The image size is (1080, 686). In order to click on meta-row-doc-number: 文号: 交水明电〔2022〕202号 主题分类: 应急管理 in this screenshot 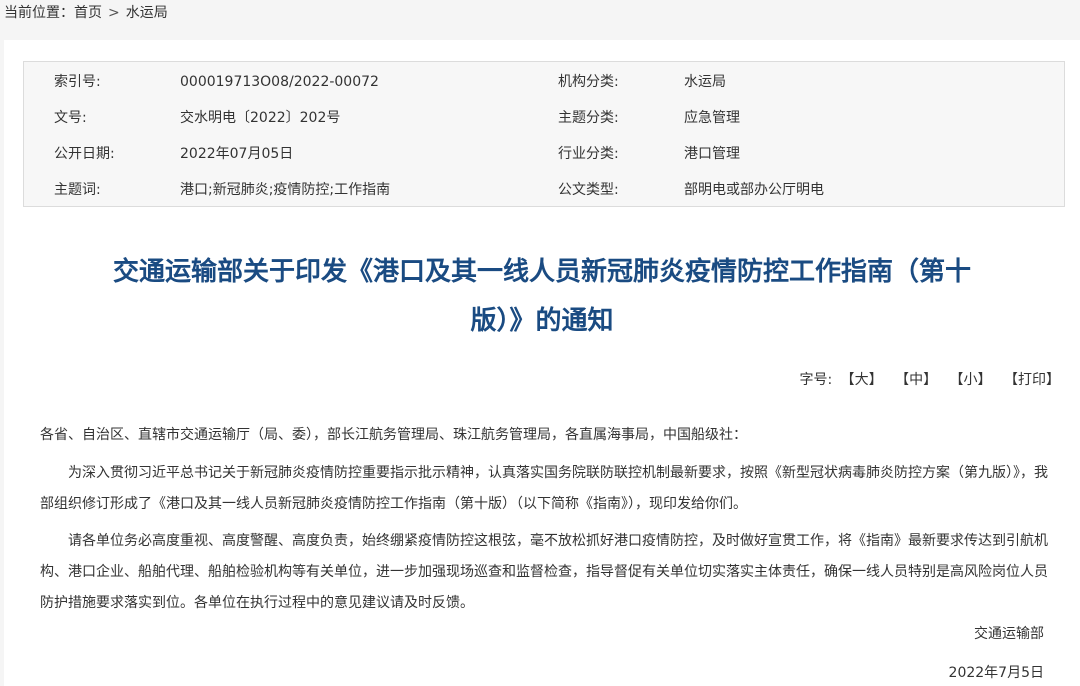, I will do `click(544, 118)`.